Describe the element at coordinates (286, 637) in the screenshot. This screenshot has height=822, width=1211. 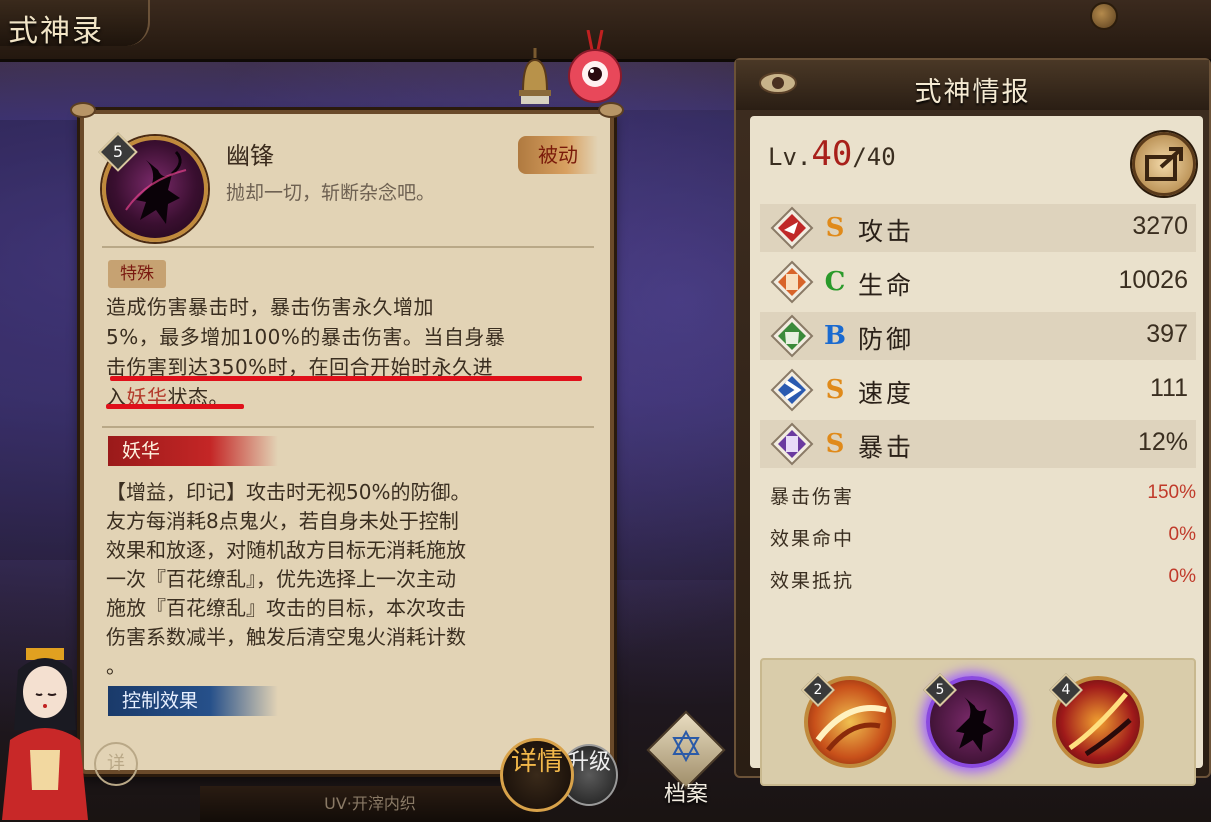
I see `yaohua-line: 伤害系数减半，触发后清空鬼火消耗计数` at that location.